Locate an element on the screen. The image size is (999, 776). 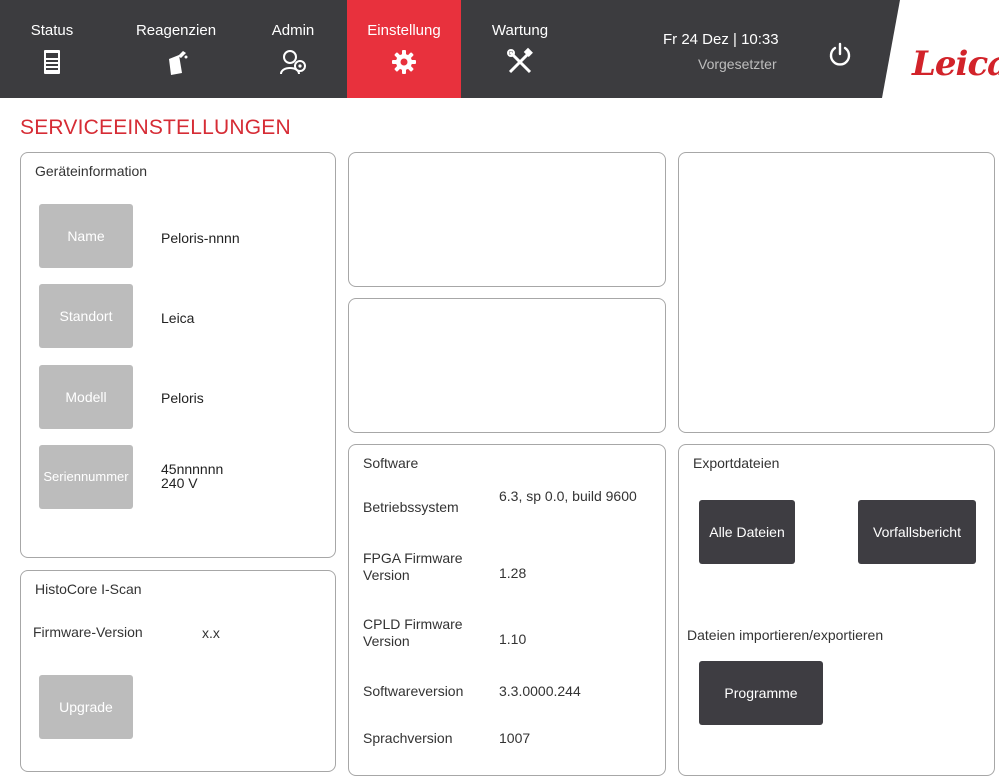
incident-report-button: Vorfallsbericht is located at coordinates (917, 532).